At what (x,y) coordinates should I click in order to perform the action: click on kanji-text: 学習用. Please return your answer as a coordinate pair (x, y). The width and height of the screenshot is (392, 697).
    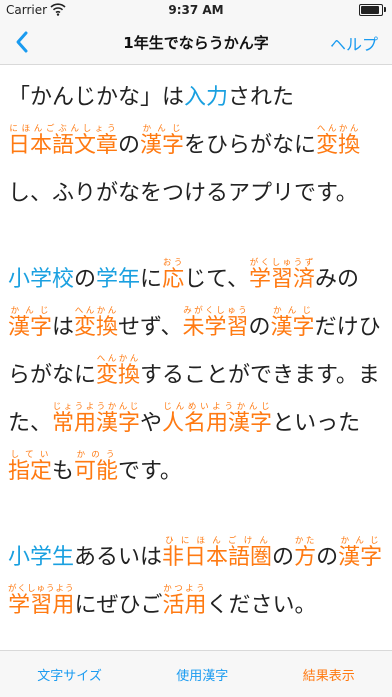
    Looking at the image, I should click on (41, 605).